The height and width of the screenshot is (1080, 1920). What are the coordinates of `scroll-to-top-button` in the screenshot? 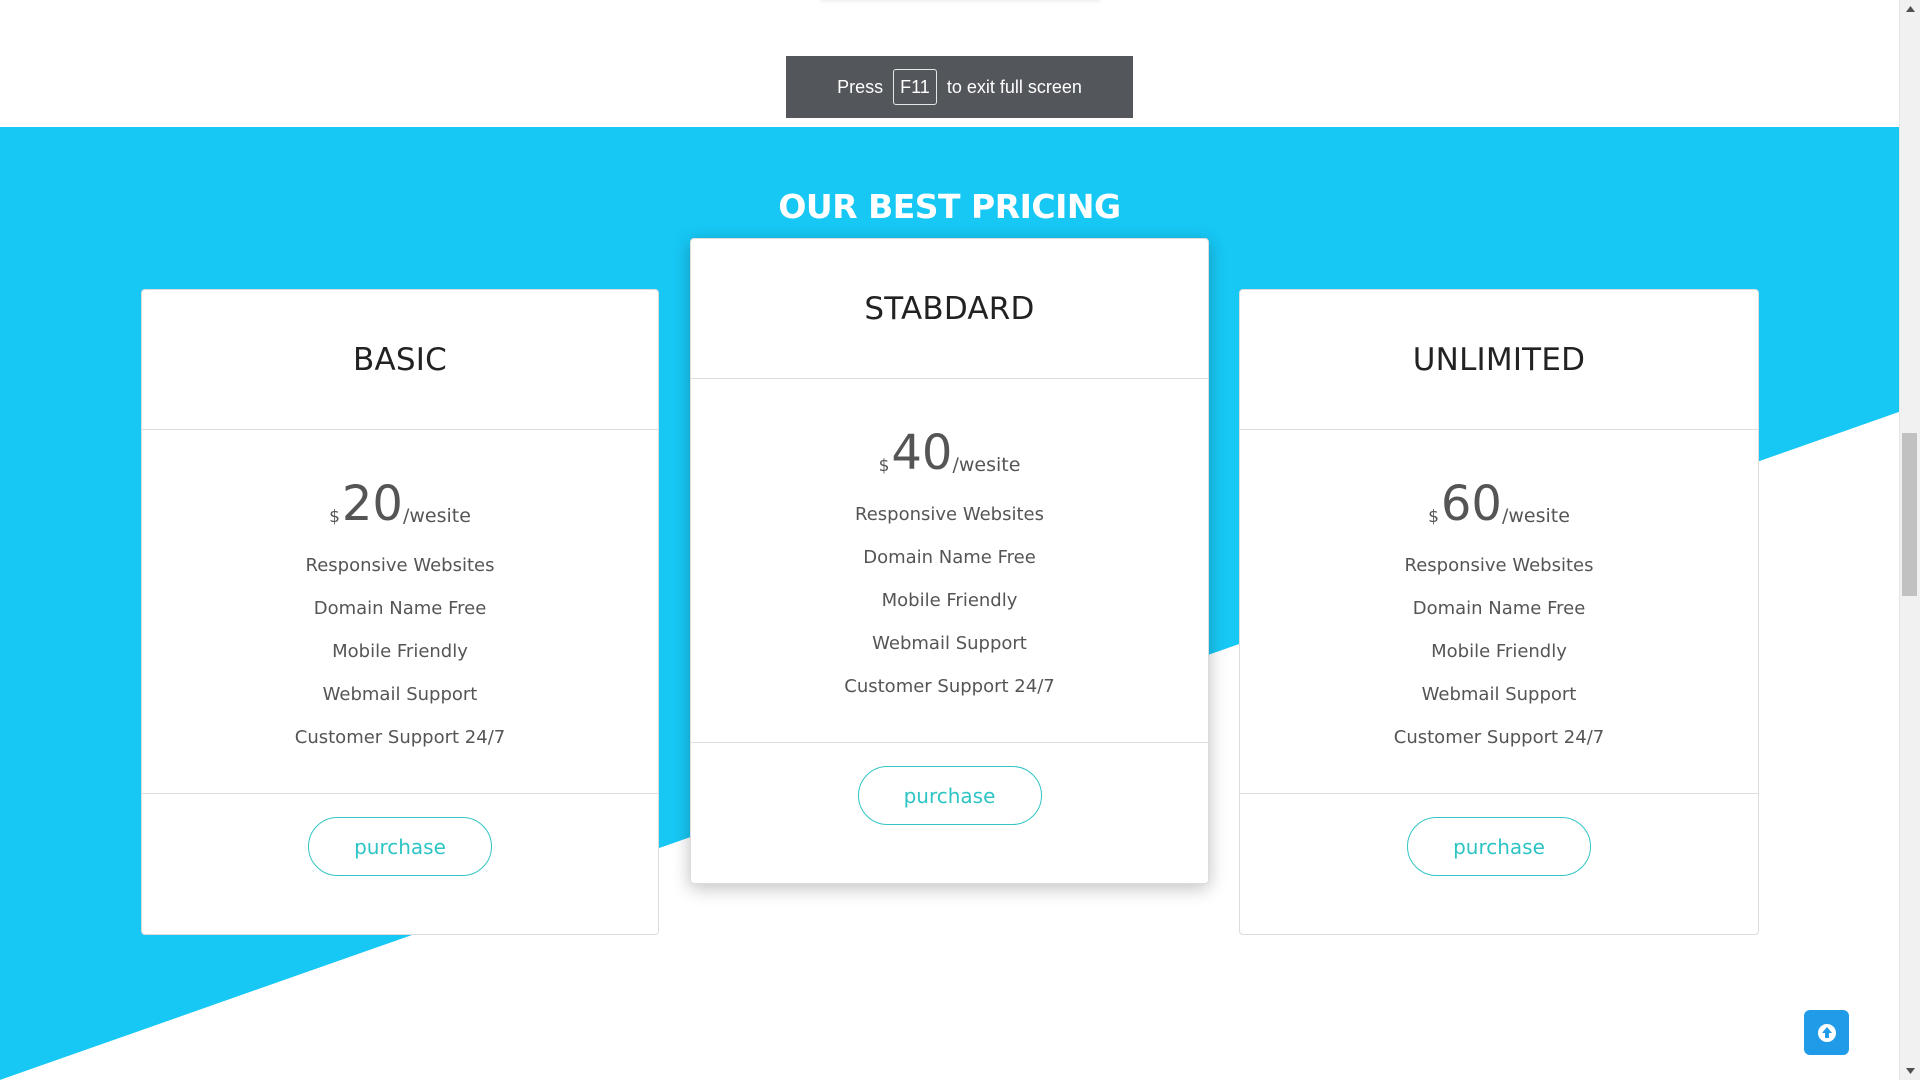 It's located at (1826, 1032).